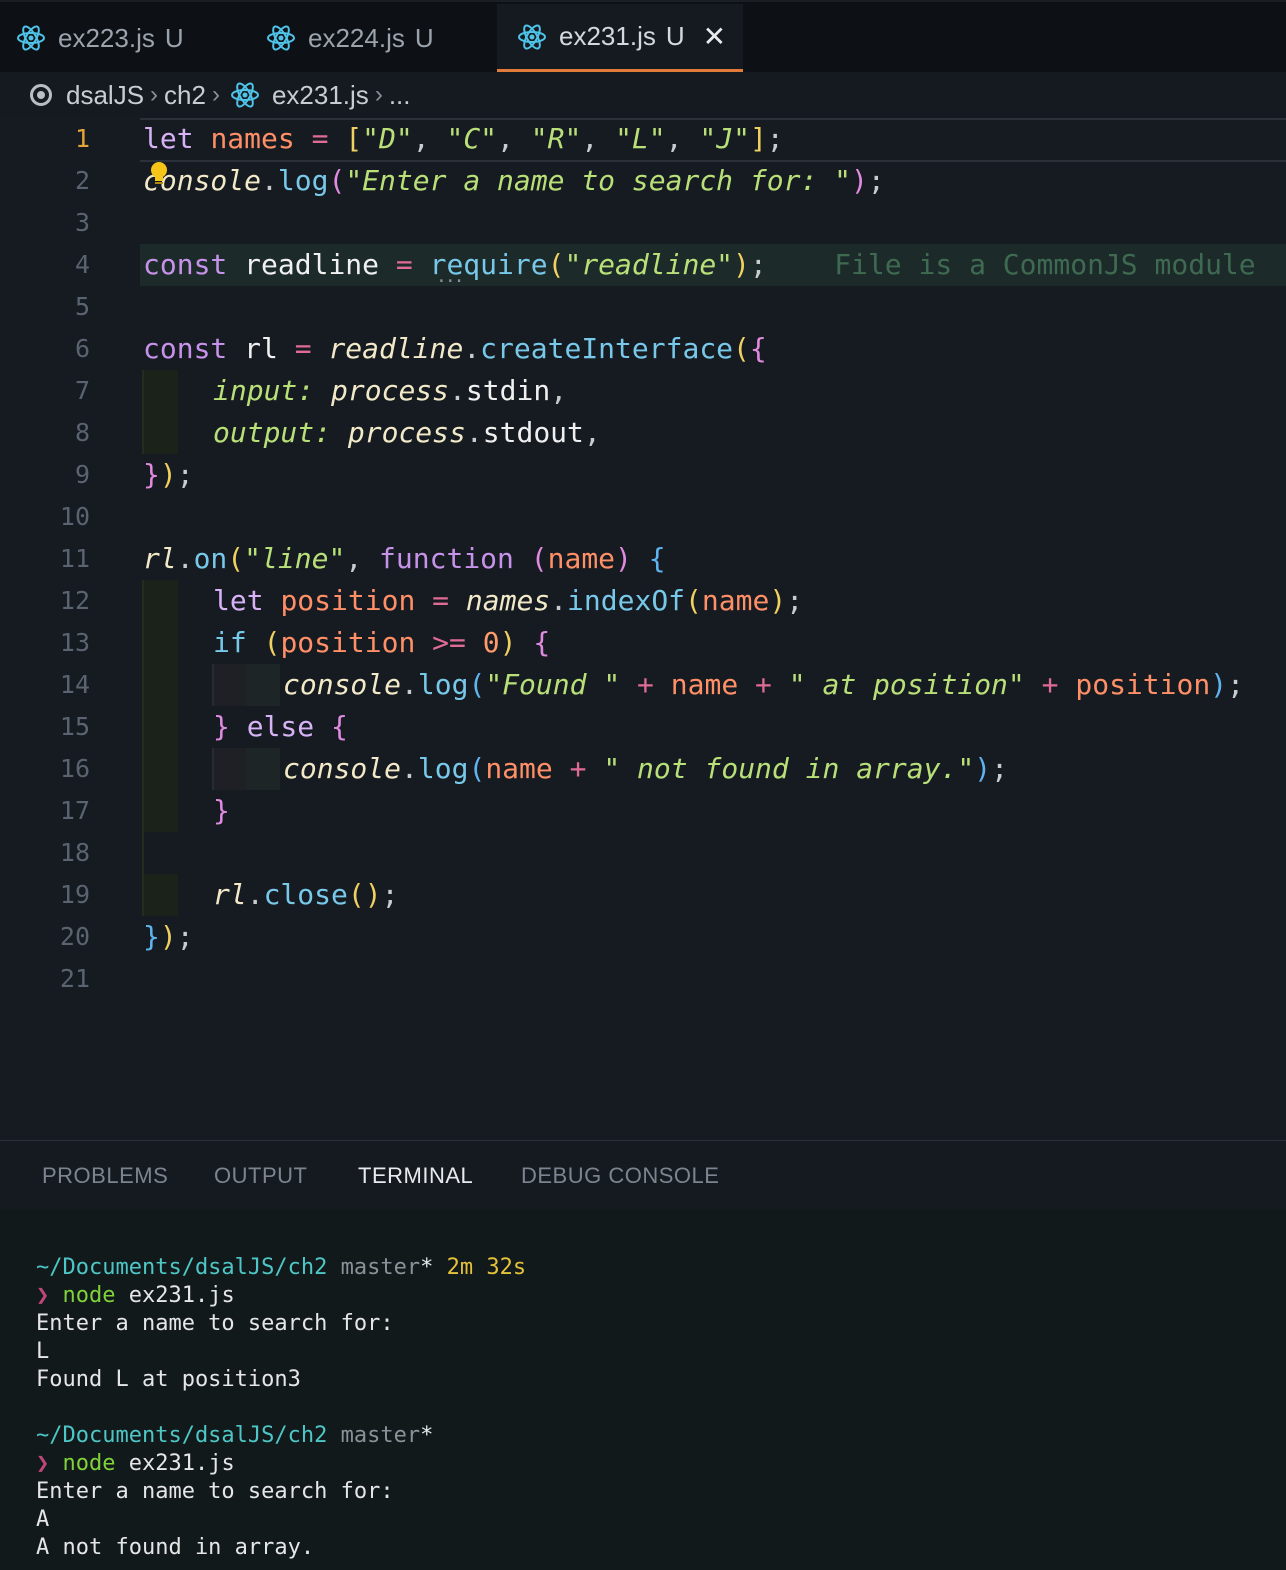 This screenshot has height=1570, width=1286. What do you see at coordinates (463, 138) in the screenshot?
I see `code-text: let names = ["D", "C", "R", "L", "J"];` at bounding box center [463, 138].